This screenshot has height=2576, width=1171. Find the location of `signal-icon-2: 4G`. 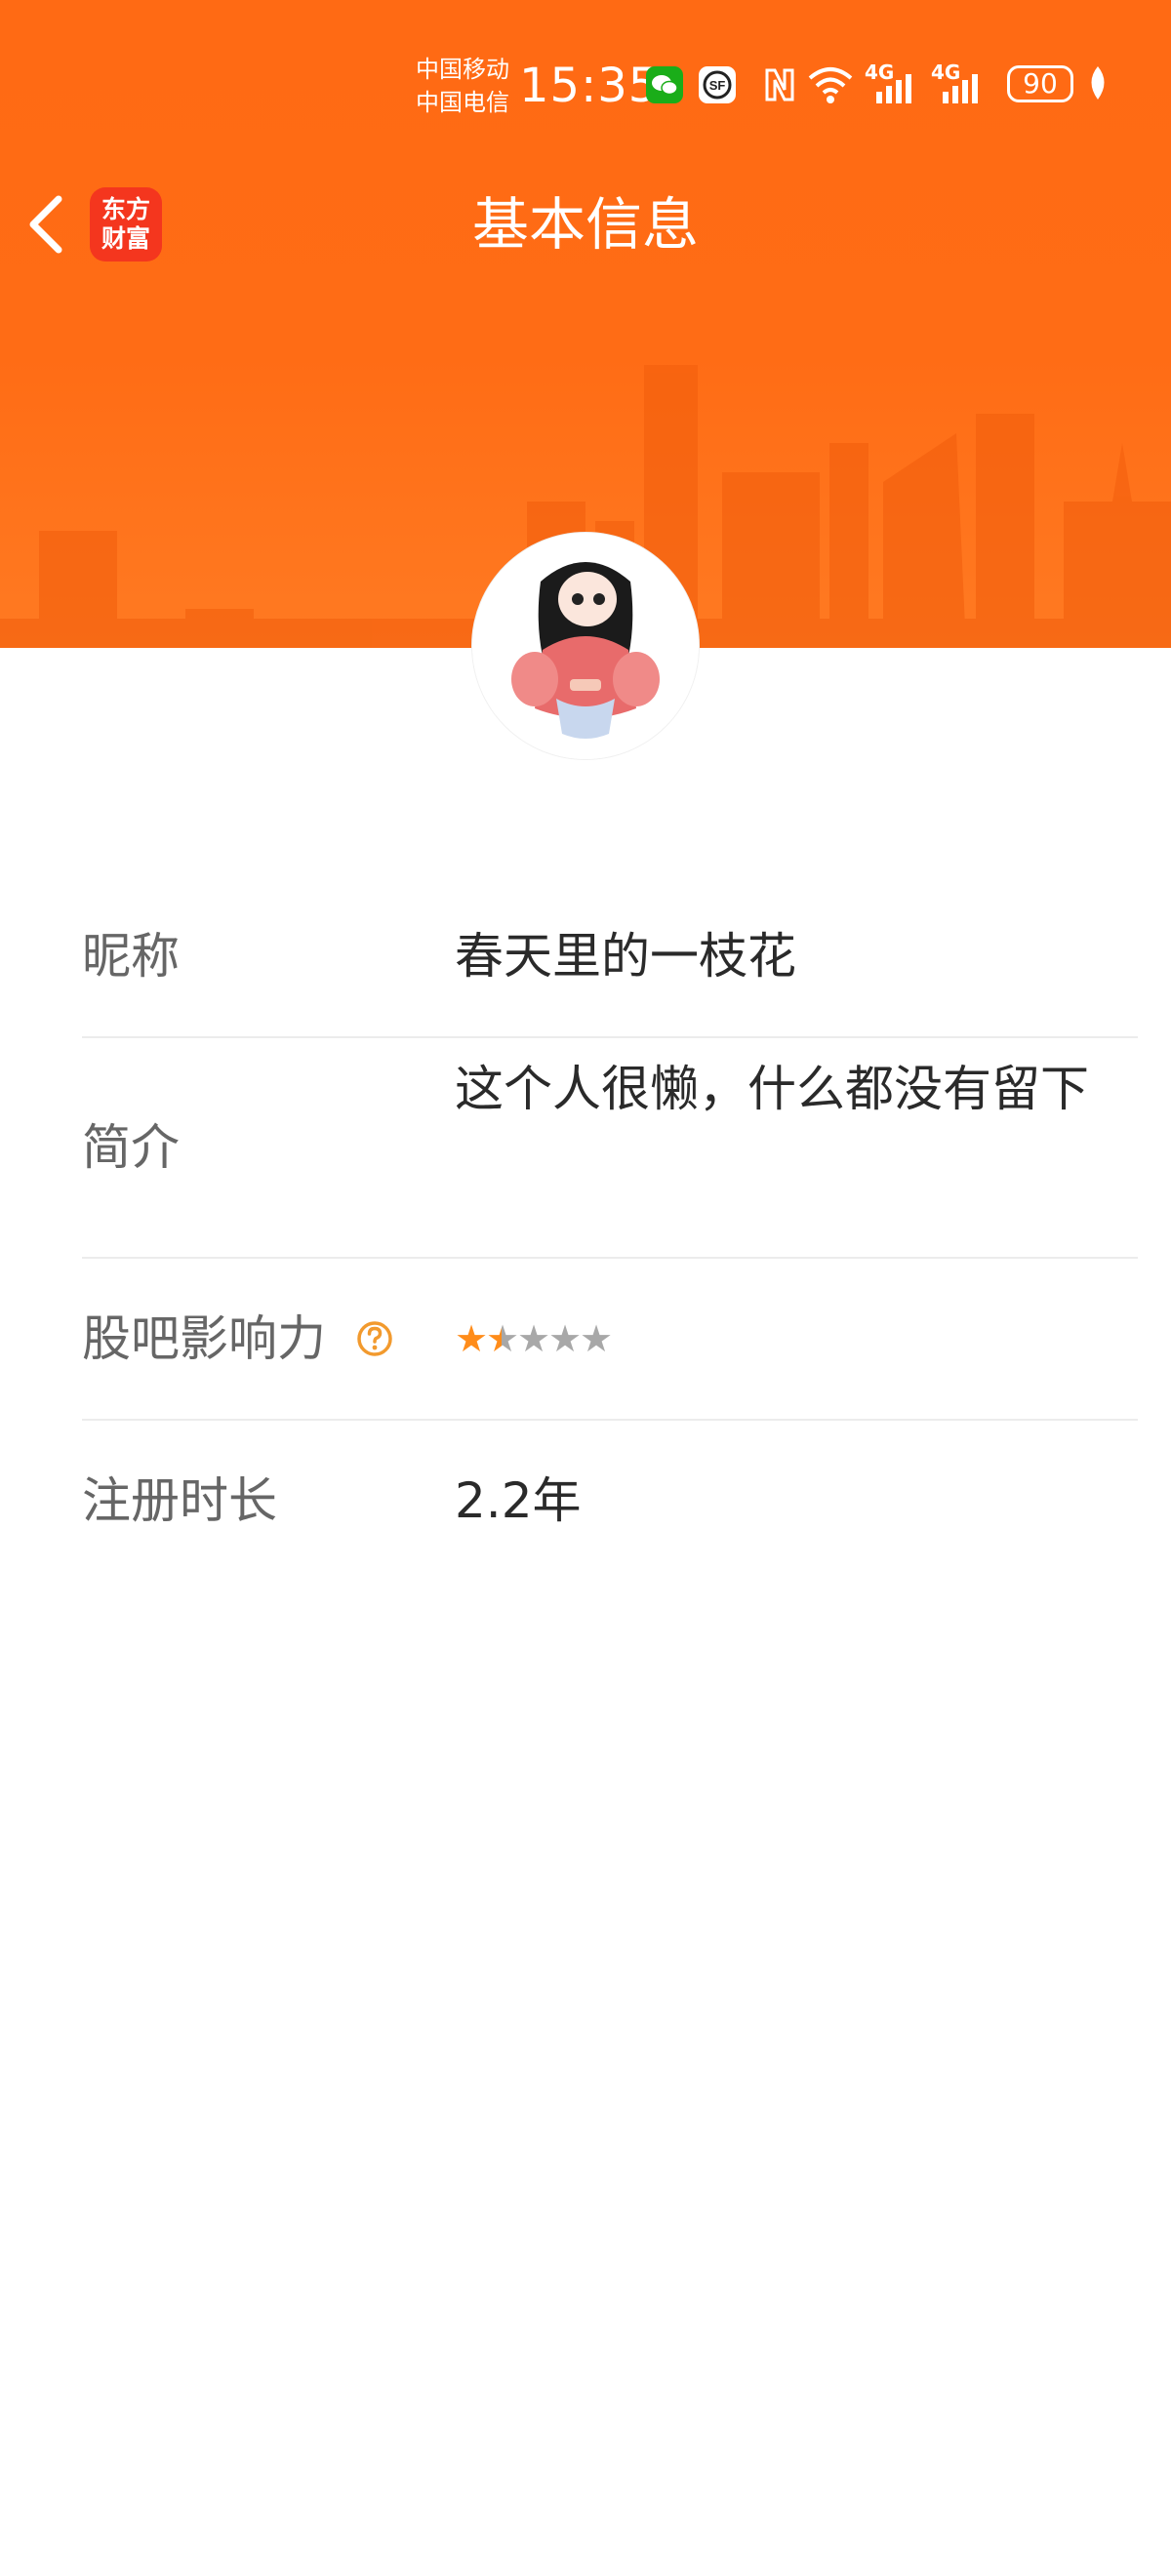

signal-icon-2: 4G is located at coordinates (958, 82).